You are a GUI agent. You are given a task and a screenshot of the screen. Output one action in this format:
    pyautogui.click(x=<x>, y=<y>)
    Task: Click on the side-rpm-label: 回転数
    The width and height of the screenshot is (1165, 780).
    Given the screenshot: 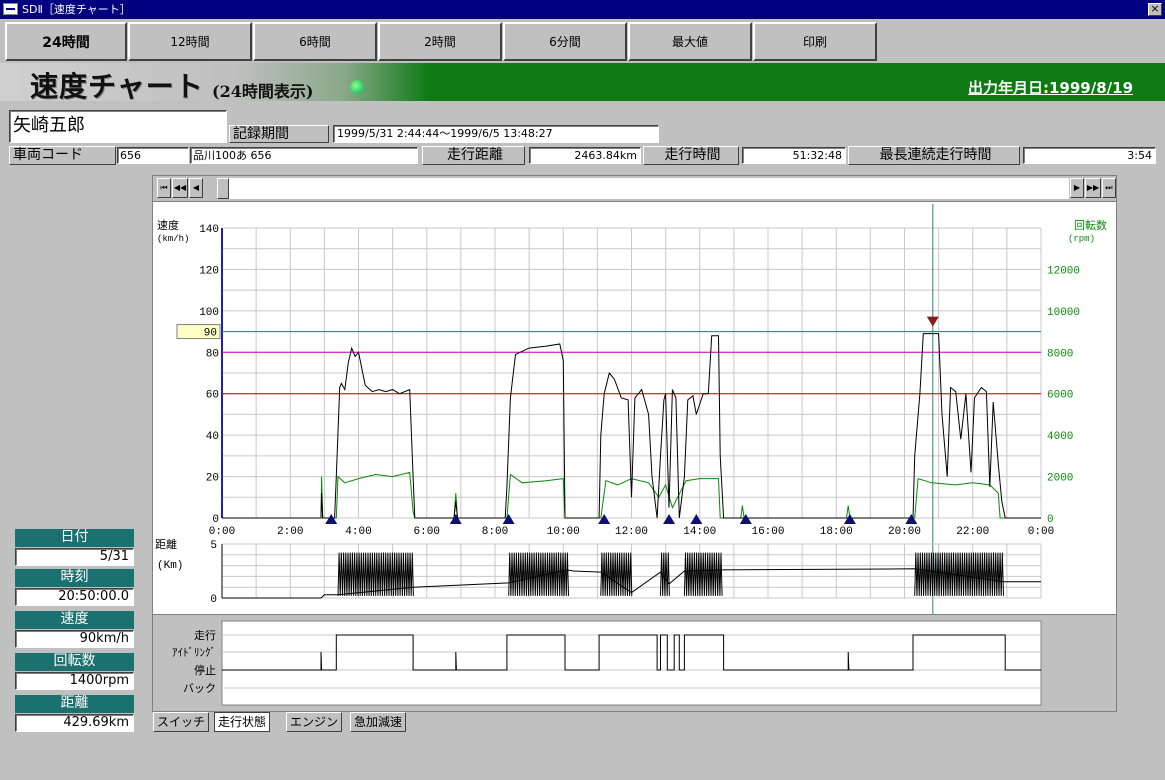 What is the action you would take?
    pyautogui.click(x=74, y=662)
    